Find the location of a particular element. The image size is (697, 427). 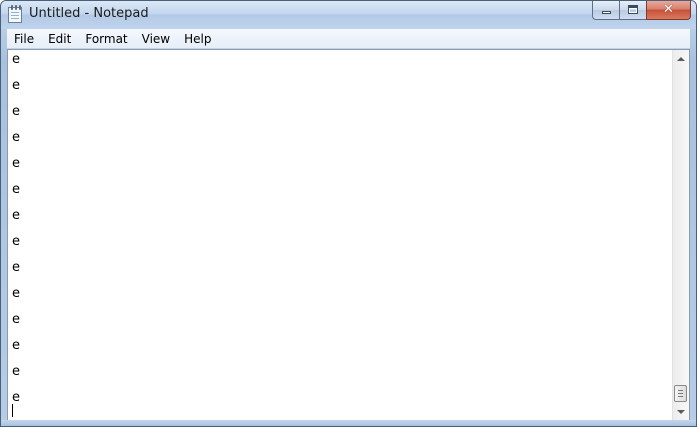

menu-file: File is located at coordinates (24, 39).